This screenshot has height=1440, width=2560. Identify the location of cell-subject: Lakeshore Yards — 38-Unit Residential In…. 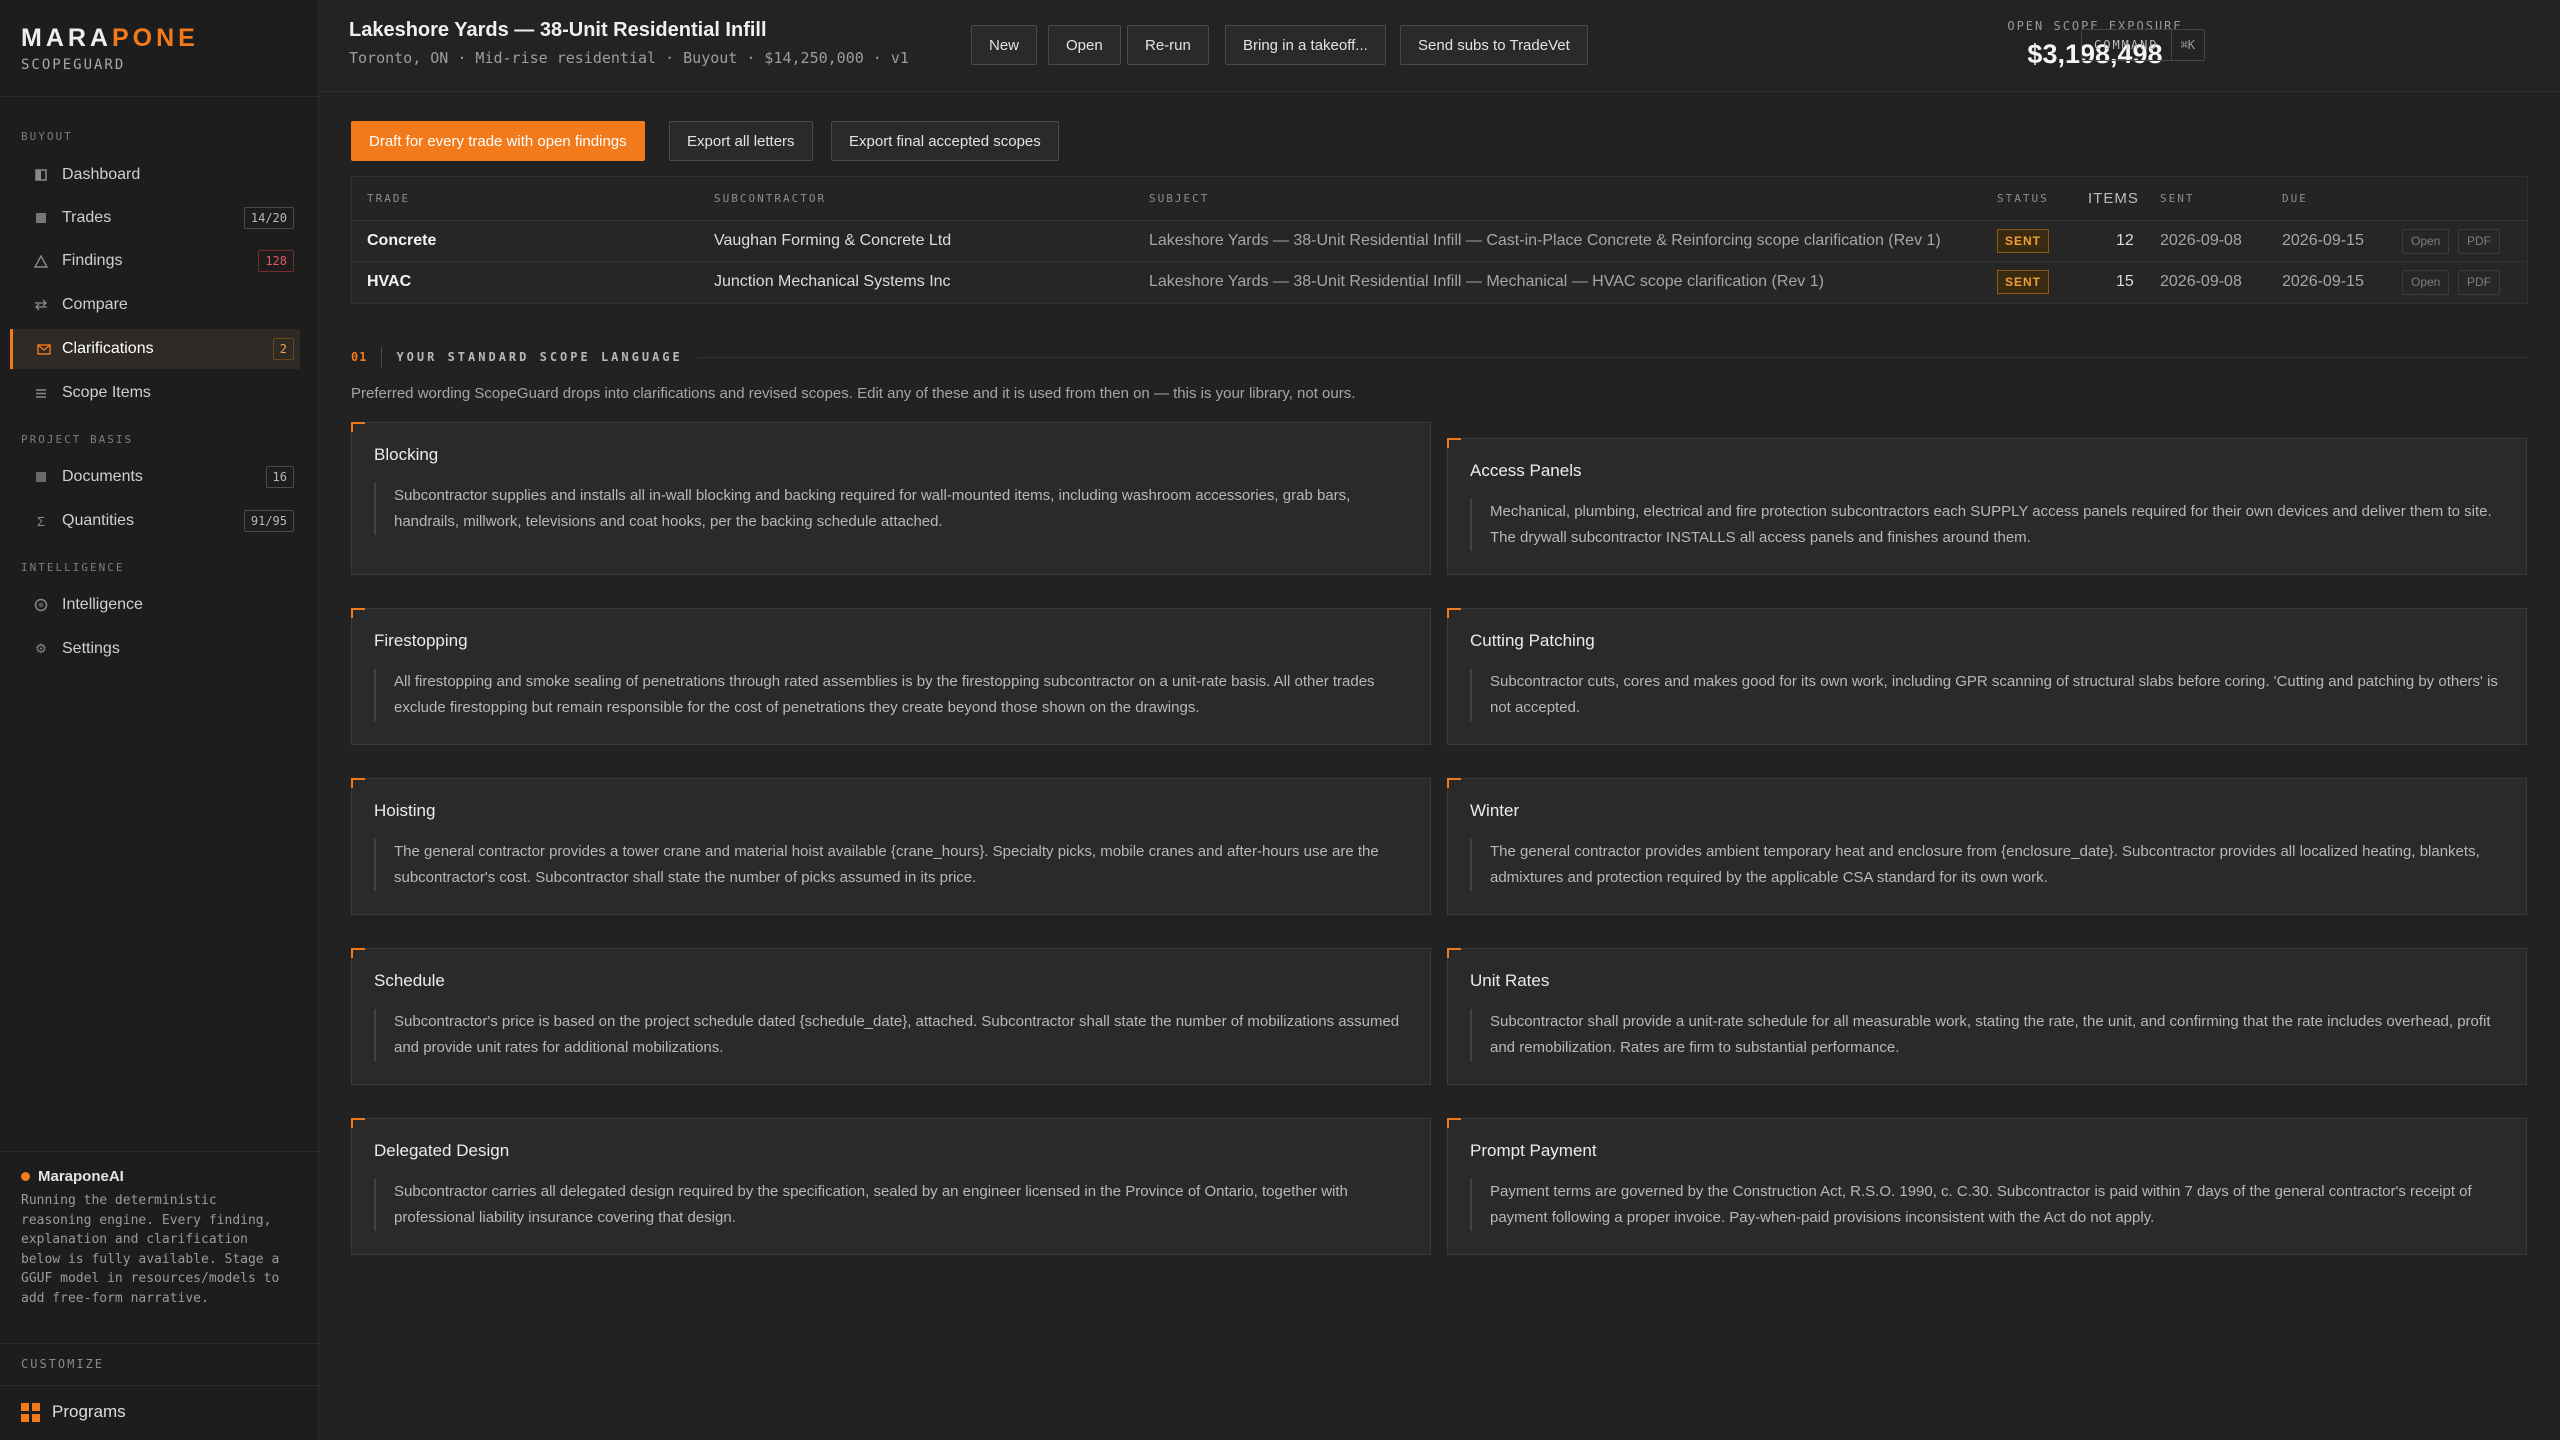
(1545, 240).